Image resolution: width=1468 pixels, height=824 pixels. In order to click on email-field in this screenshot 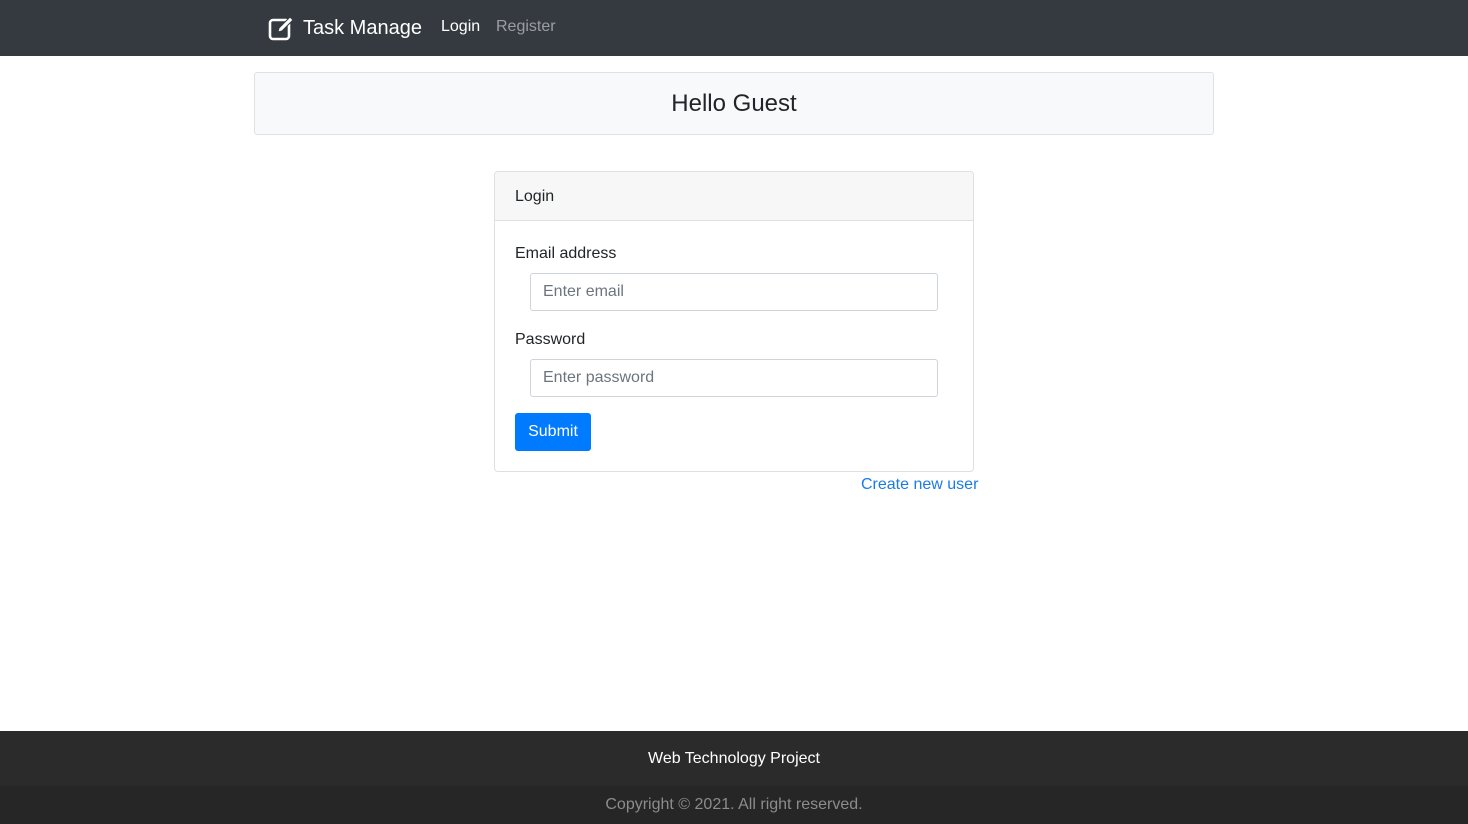, I will do `click(734, 292)`.